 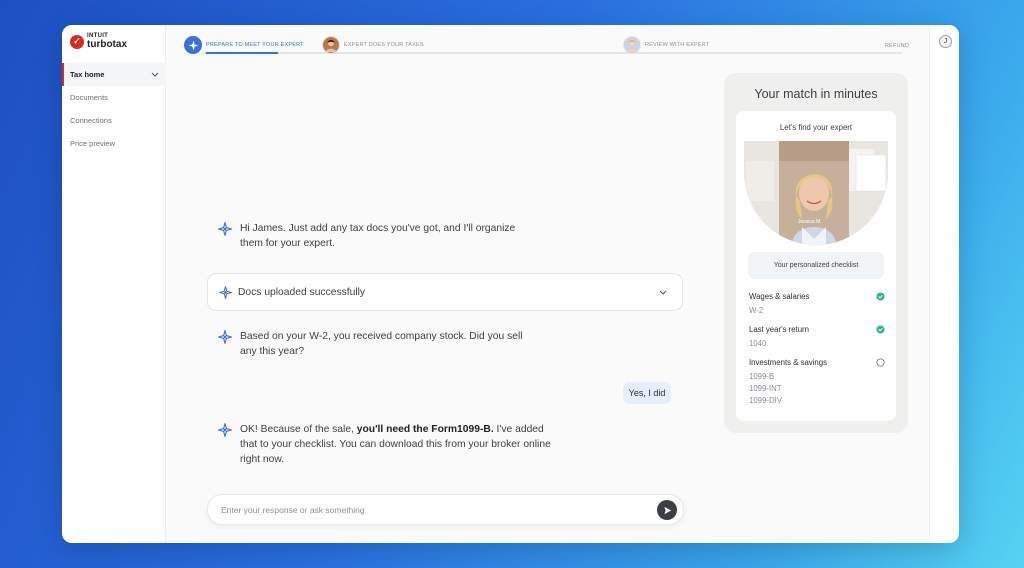 What do you see at coordinates (779, 329) in the screenshot?
I see `checklist-item-title: Last year's return` at bounding box center [779, 329].